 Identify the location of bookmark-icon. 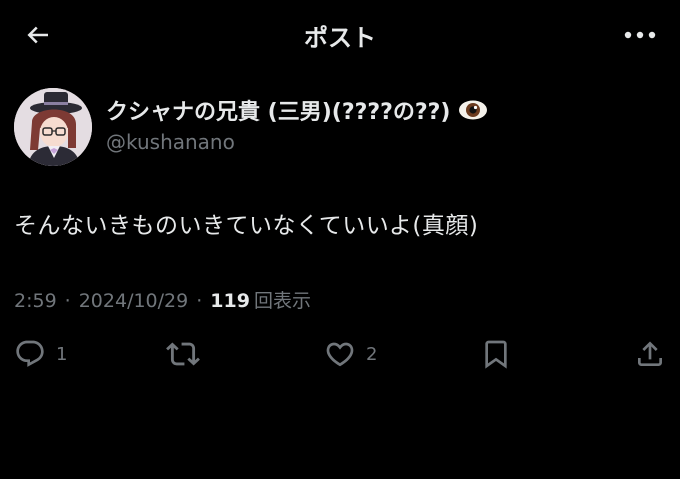
(496, 354).